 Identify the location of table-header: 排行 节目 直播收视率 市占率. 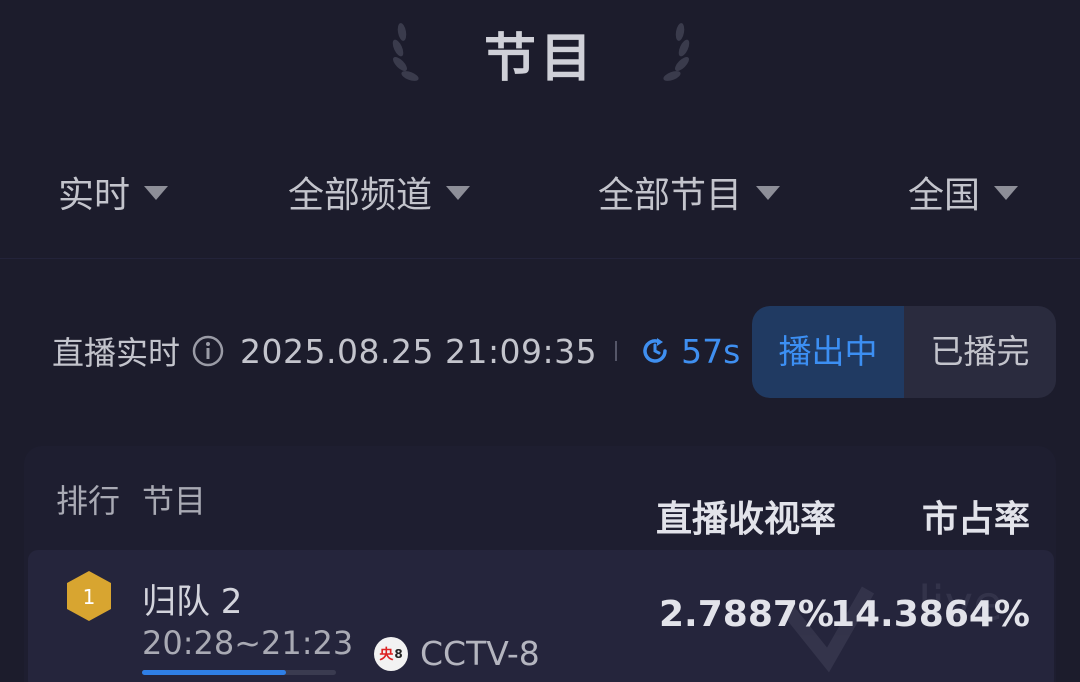
(540, 496).